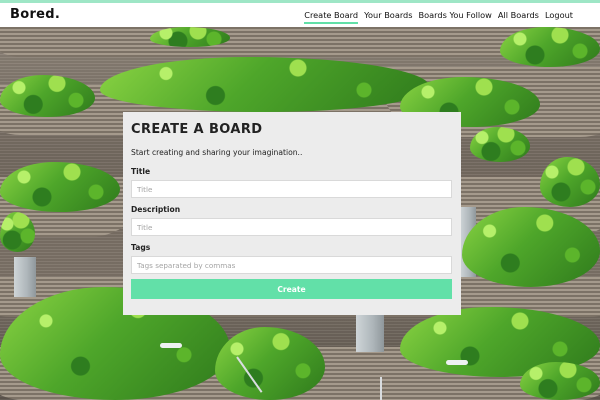  I want to click on nav-link-logout: Logout, so click(559, 17).